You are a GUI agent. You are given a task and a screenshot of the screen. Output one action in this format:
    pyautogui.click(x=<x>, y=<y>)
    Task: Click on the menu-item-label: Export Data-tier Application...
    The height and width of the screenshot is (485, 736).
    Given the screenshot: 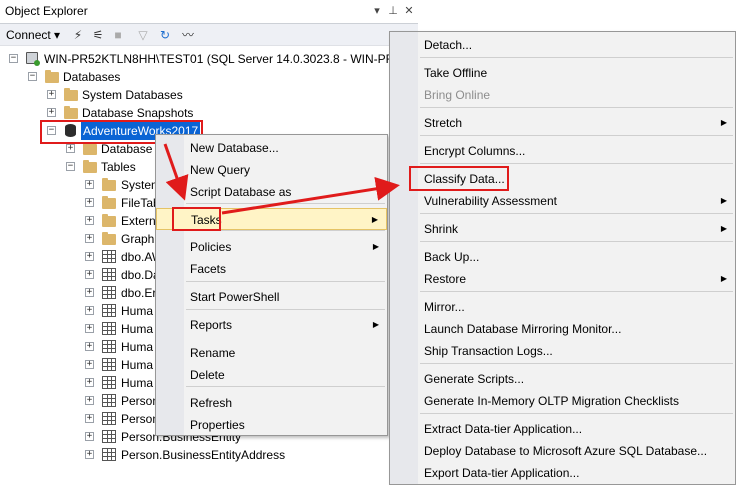 What is the action you would take?
    pyautogui.click(x=502, y=473)
    